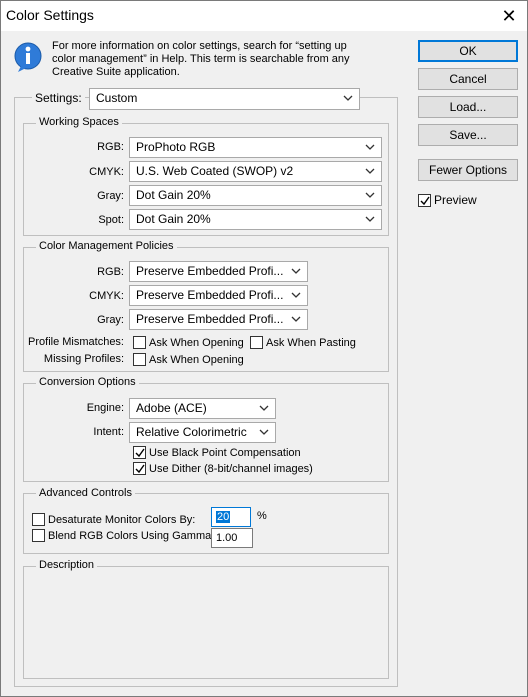 This screenshot has height=697, width=528. What do you see at coordinates (28, 57) in the screenshot?
I see `info-icon` at bounding box center [28, 57].